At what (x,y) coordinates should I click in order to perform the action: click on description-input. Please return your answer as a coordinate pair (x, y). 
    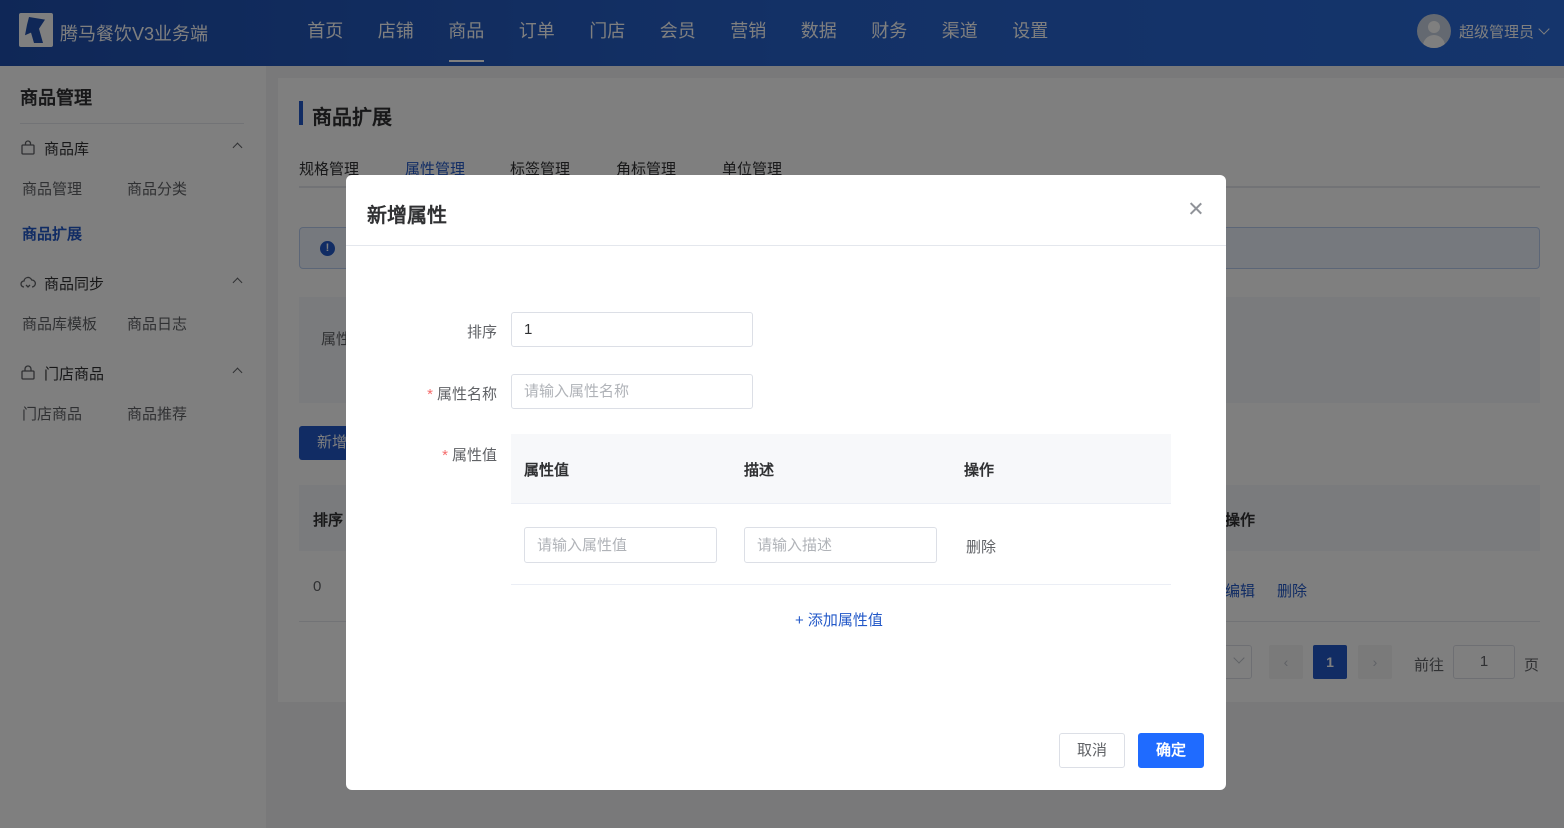
    Looking at the image, I should click on (840, 545).